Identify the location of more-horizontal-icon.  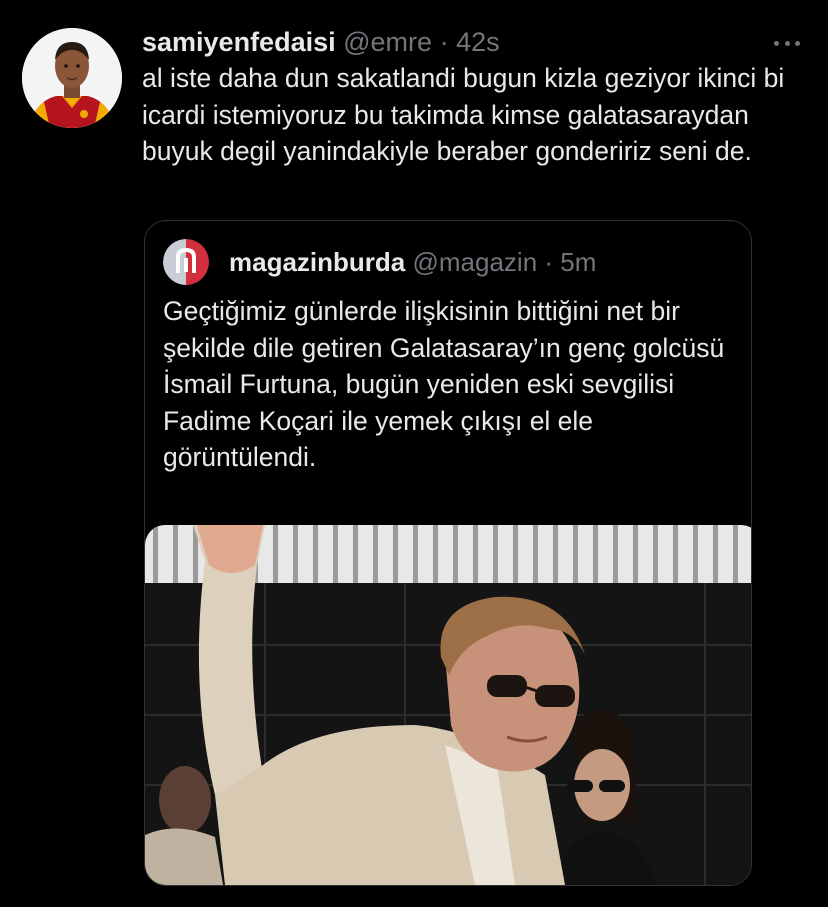
(787, 43).